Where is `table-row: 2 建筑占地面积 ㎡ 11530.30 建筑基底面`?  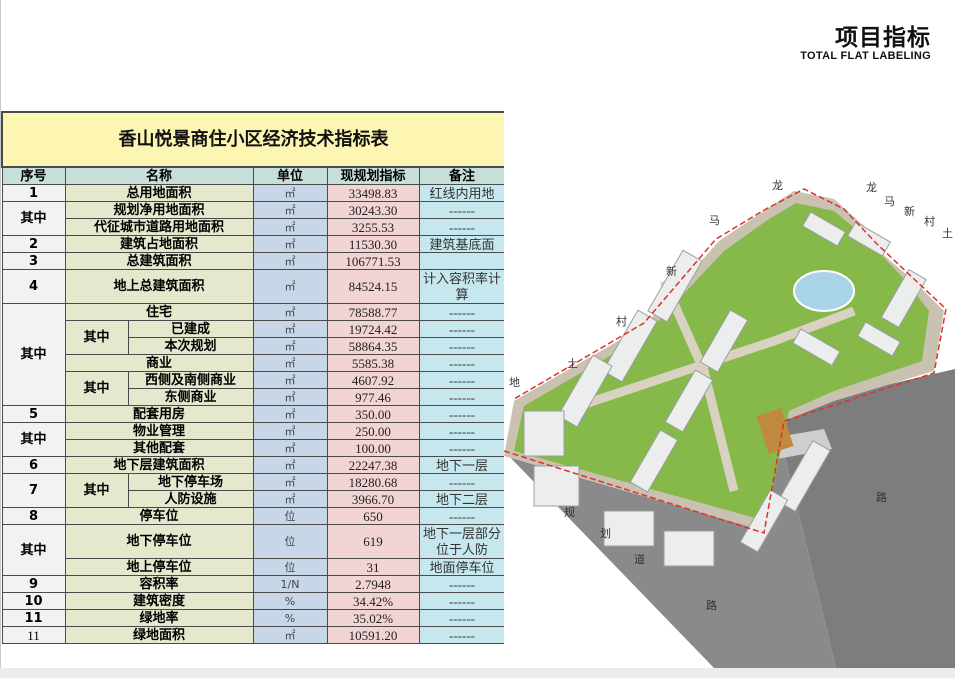 table-row: 2 建筑占地面积 ㎡ 11530.30 建筑基底面 is located at coordinates (253, 244).